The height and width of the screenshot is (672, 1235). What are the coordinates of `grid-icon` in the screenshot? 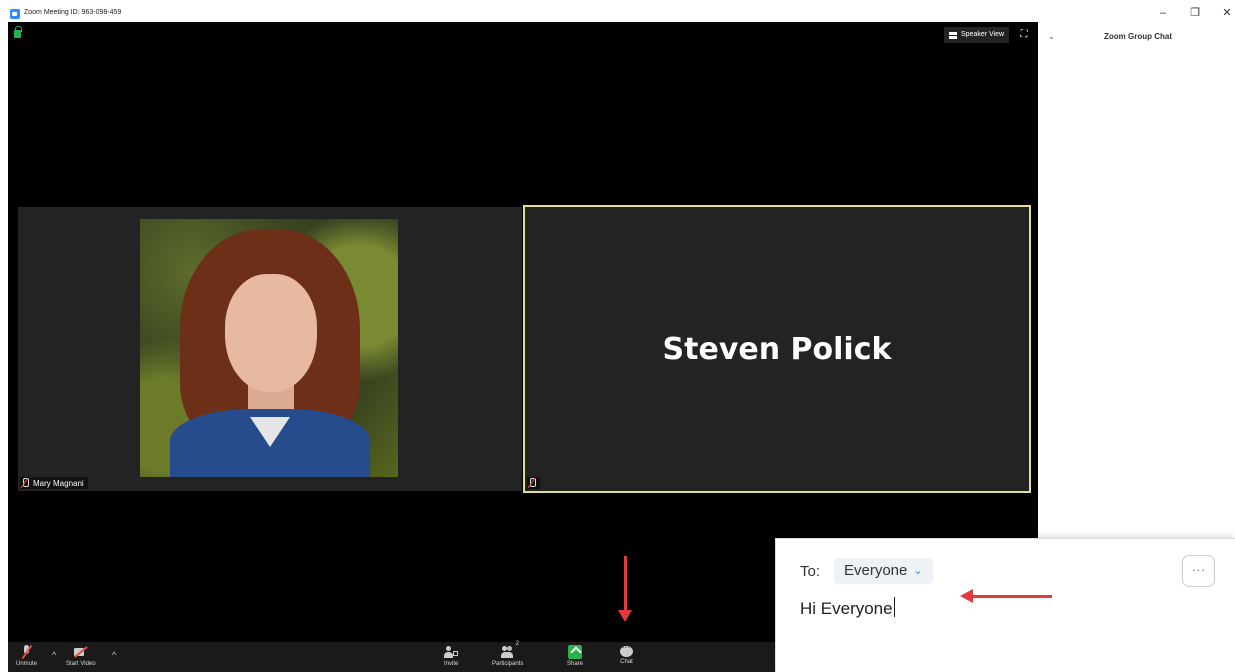 It's located at (953, 35).